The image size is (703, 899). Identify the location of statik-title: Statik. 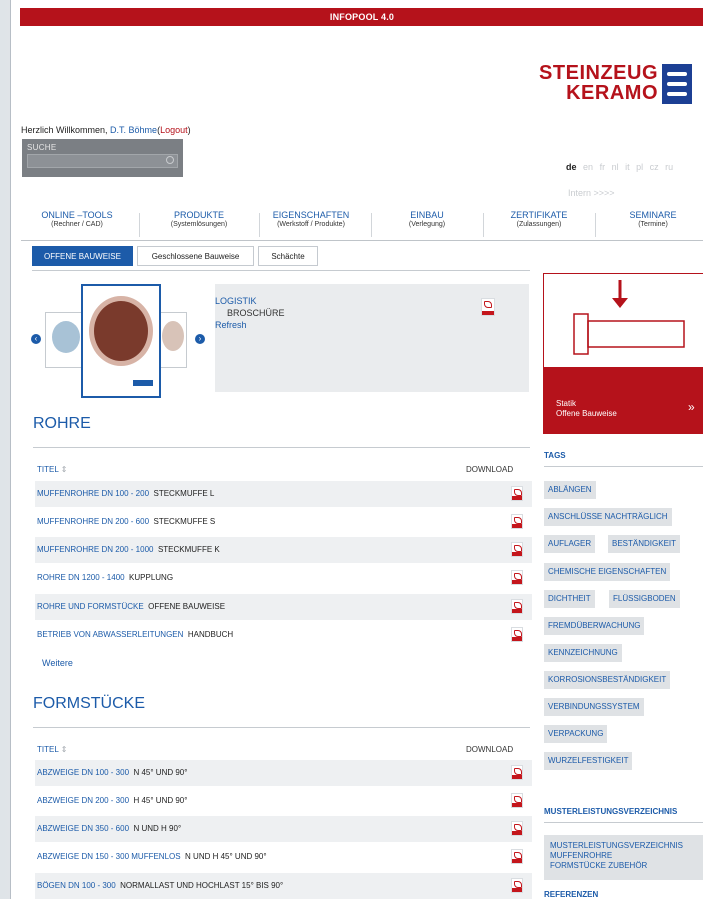
(566, 403).